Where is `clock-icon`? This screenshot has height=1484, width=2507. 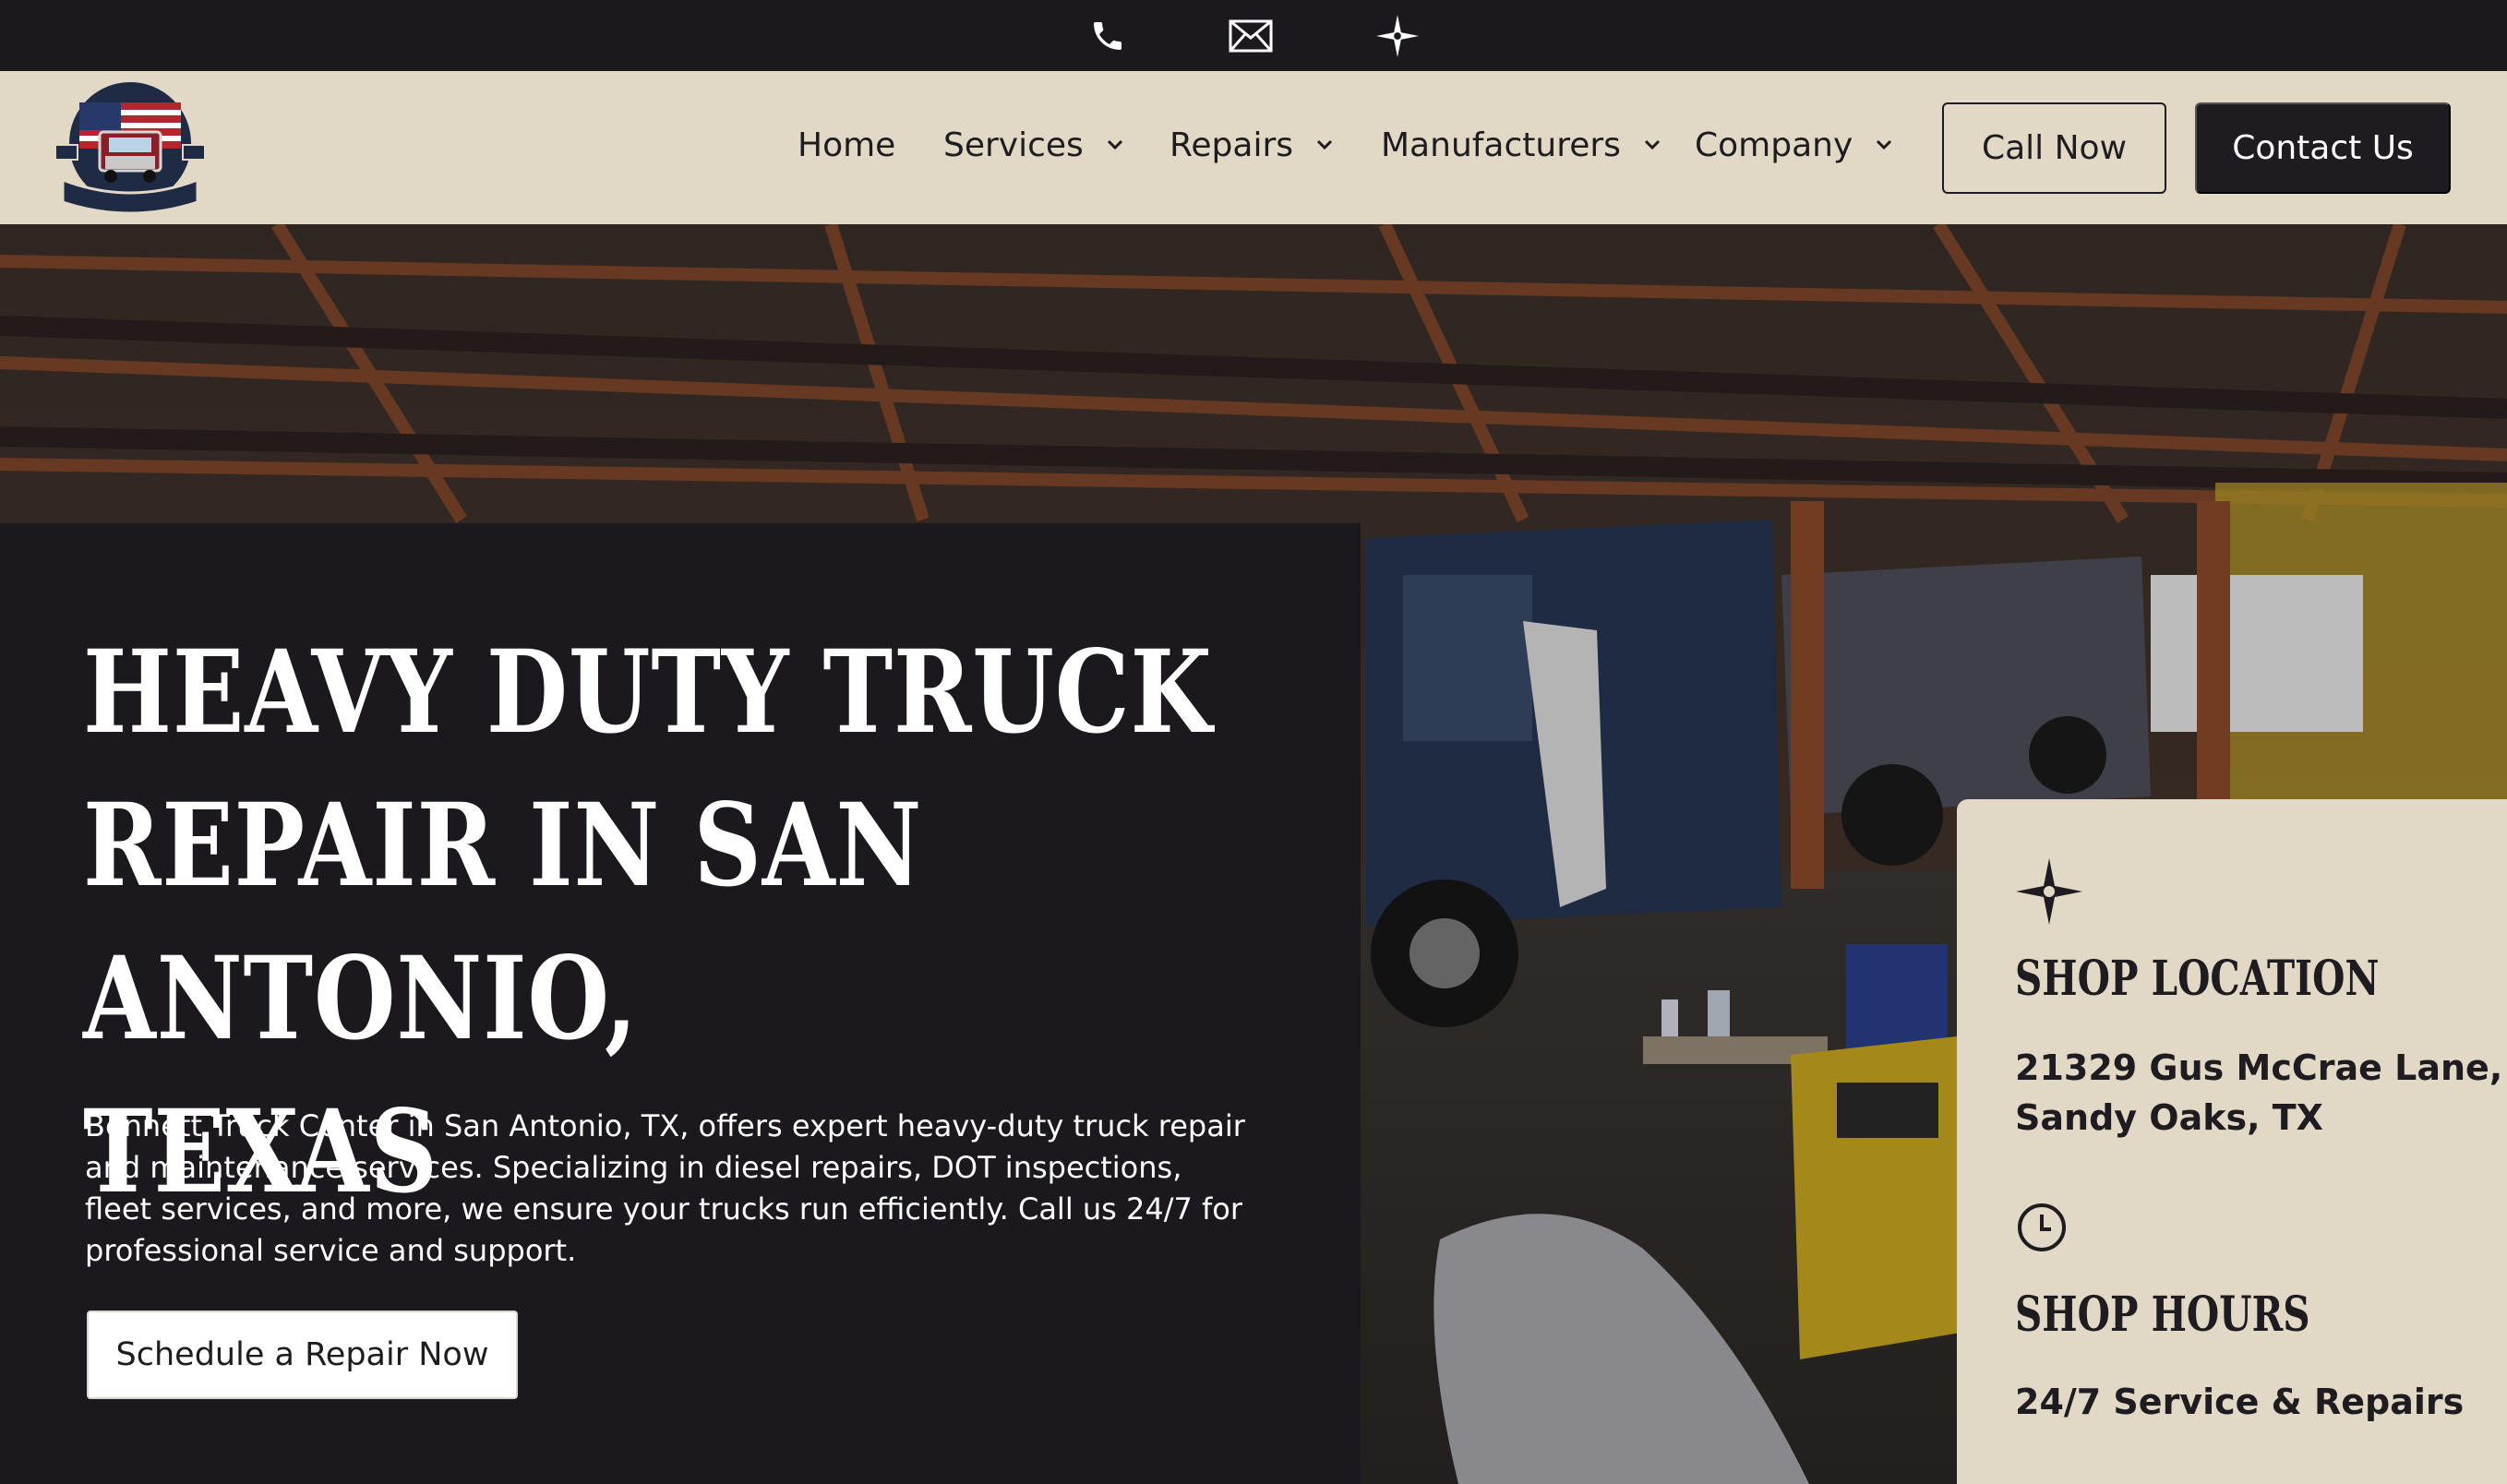
clock-icon is located at coordinates (2042, 1227).